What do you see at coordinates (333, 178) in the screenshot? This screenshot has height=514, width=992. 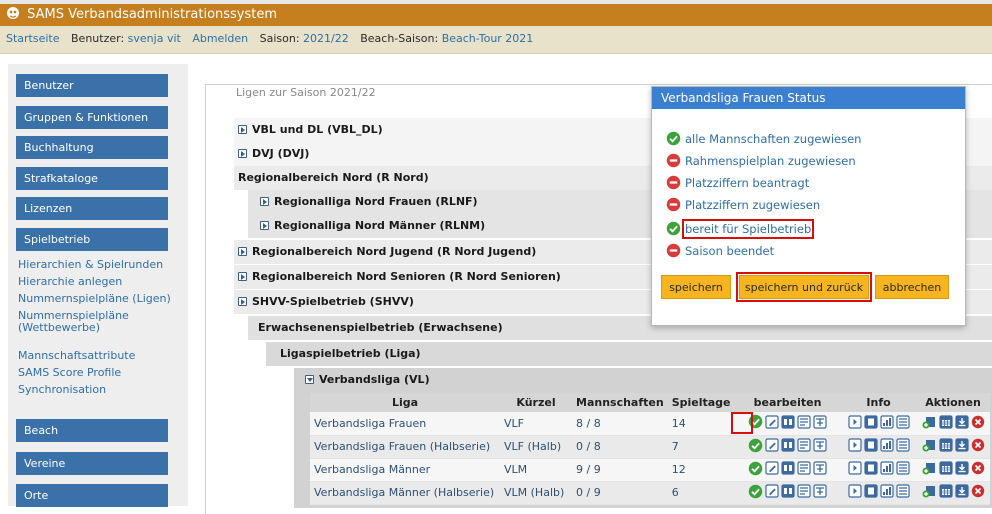 I see `tree-node-rnord: Regionalbereich Nord (R Nord)` at bounding box center [333, 178].